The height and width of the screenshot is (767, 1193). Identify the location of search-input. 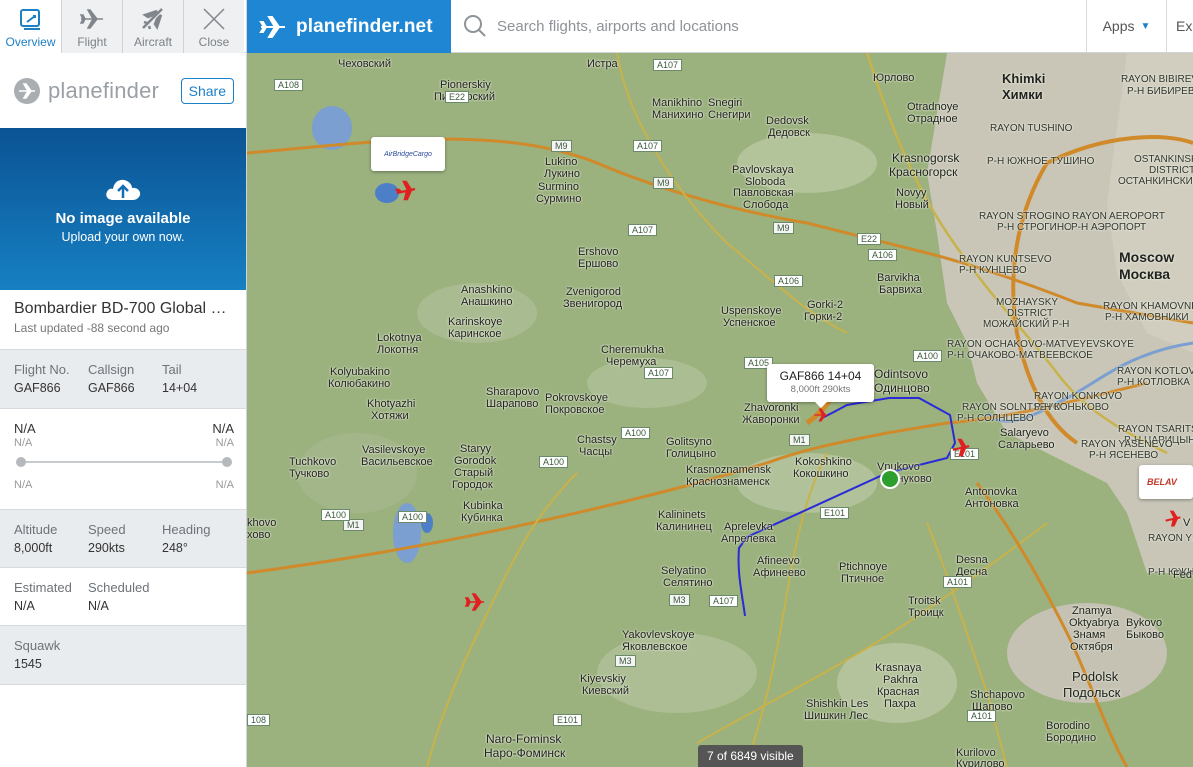
(777, 26).